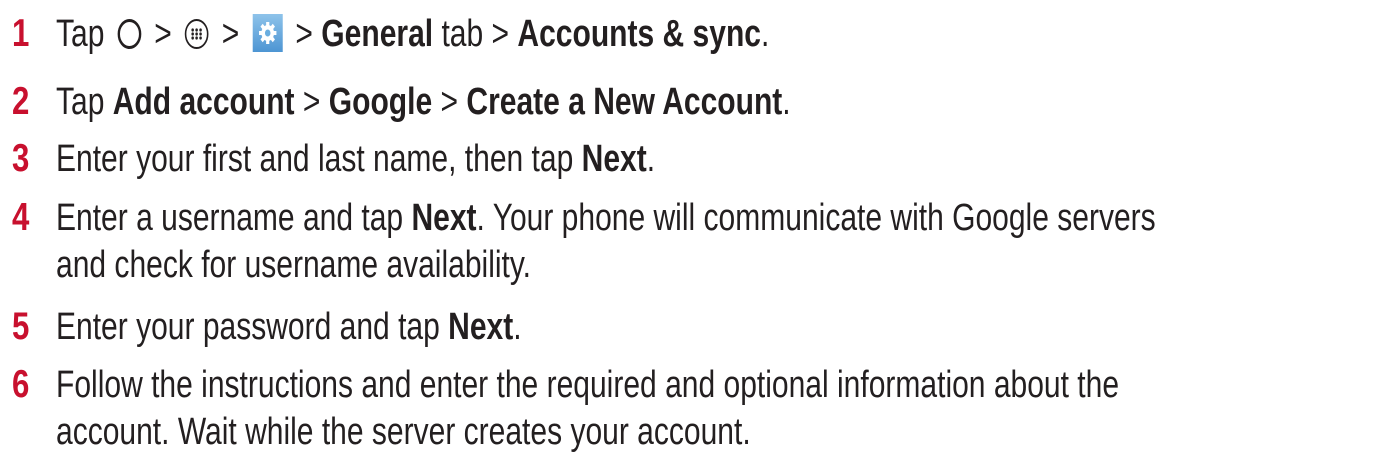  Describe the element at coordinates (639, 34) in the screenshot. I see `accounts-sync-label: Accounts & sync` at that location.